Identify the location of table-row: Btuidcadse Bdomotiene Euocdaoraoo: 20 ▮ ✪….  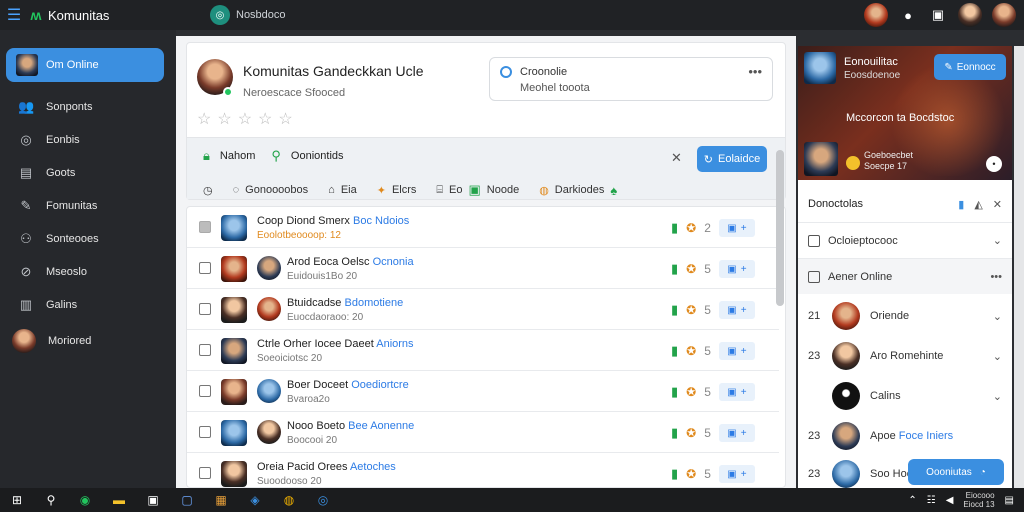
(483, 309).